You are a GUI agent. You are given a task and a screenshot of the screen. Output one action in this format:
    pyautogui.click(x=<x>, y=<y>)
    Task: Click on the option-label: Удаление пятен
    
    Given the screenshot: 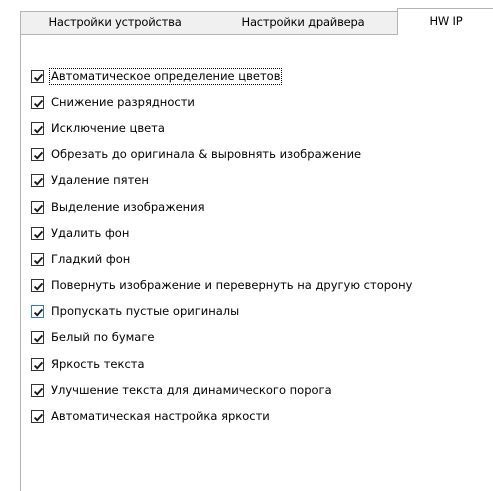 What is the action you would take?
    pyautogui.click(x=100, y=180)
    